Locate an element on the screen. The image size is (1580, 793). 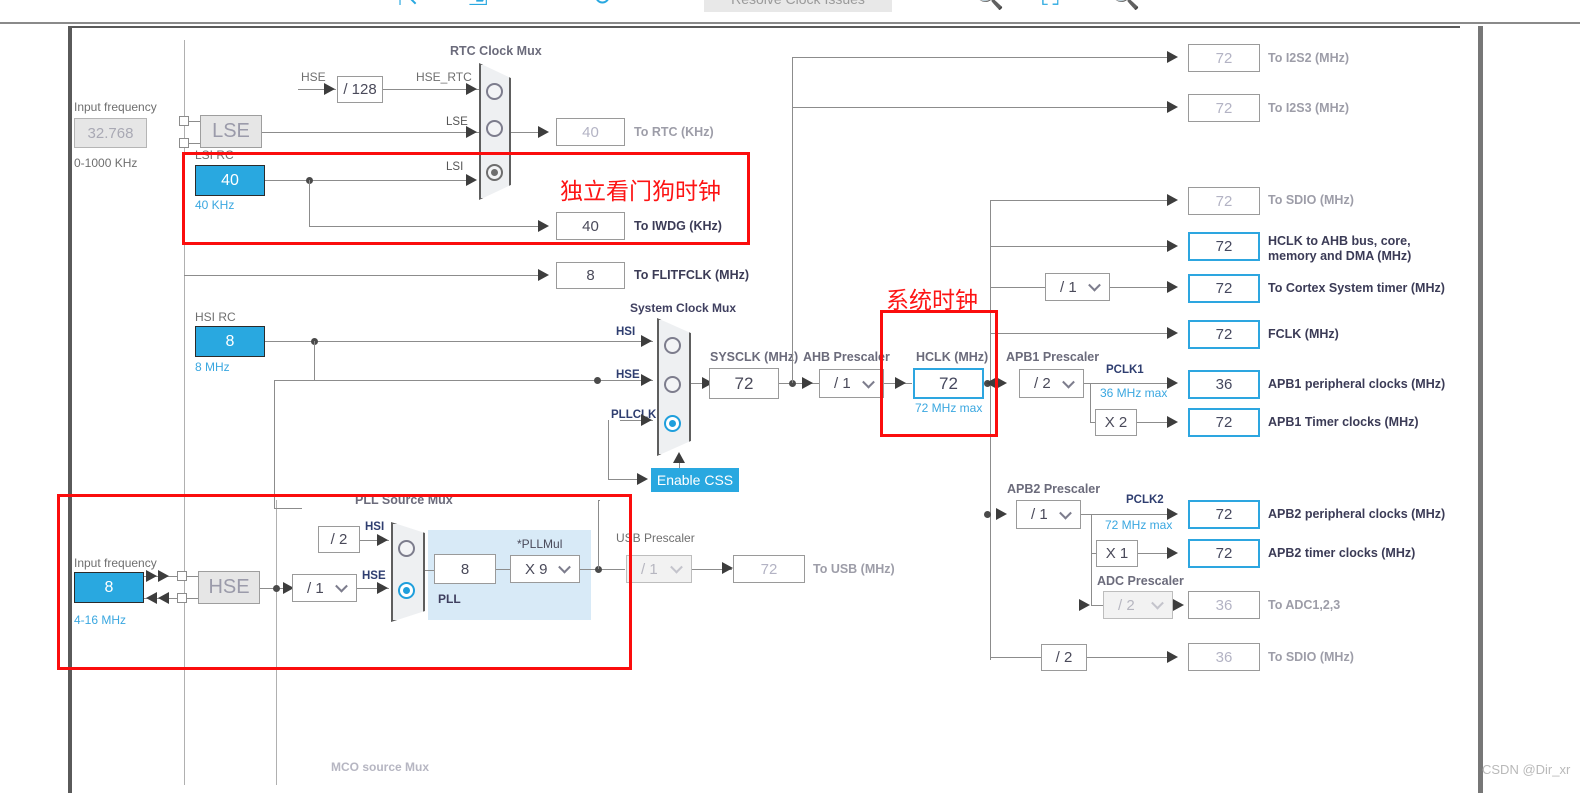
sysmux-port-hsi is located at coordinates (672, 345).